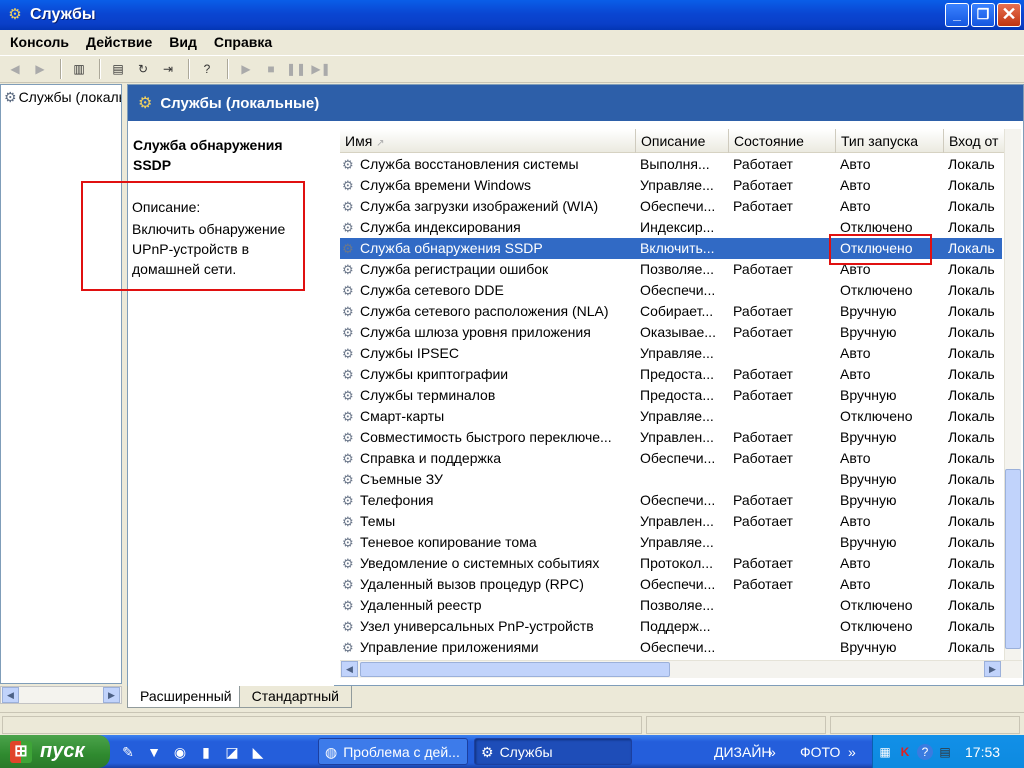 This screenshot has height=768, width=1024. Describe the element at coordinates (671, 416) in the screenshot. I see `table-row: ⚙ Смарт-карты Управляе... Отключено Локаль` at that location.